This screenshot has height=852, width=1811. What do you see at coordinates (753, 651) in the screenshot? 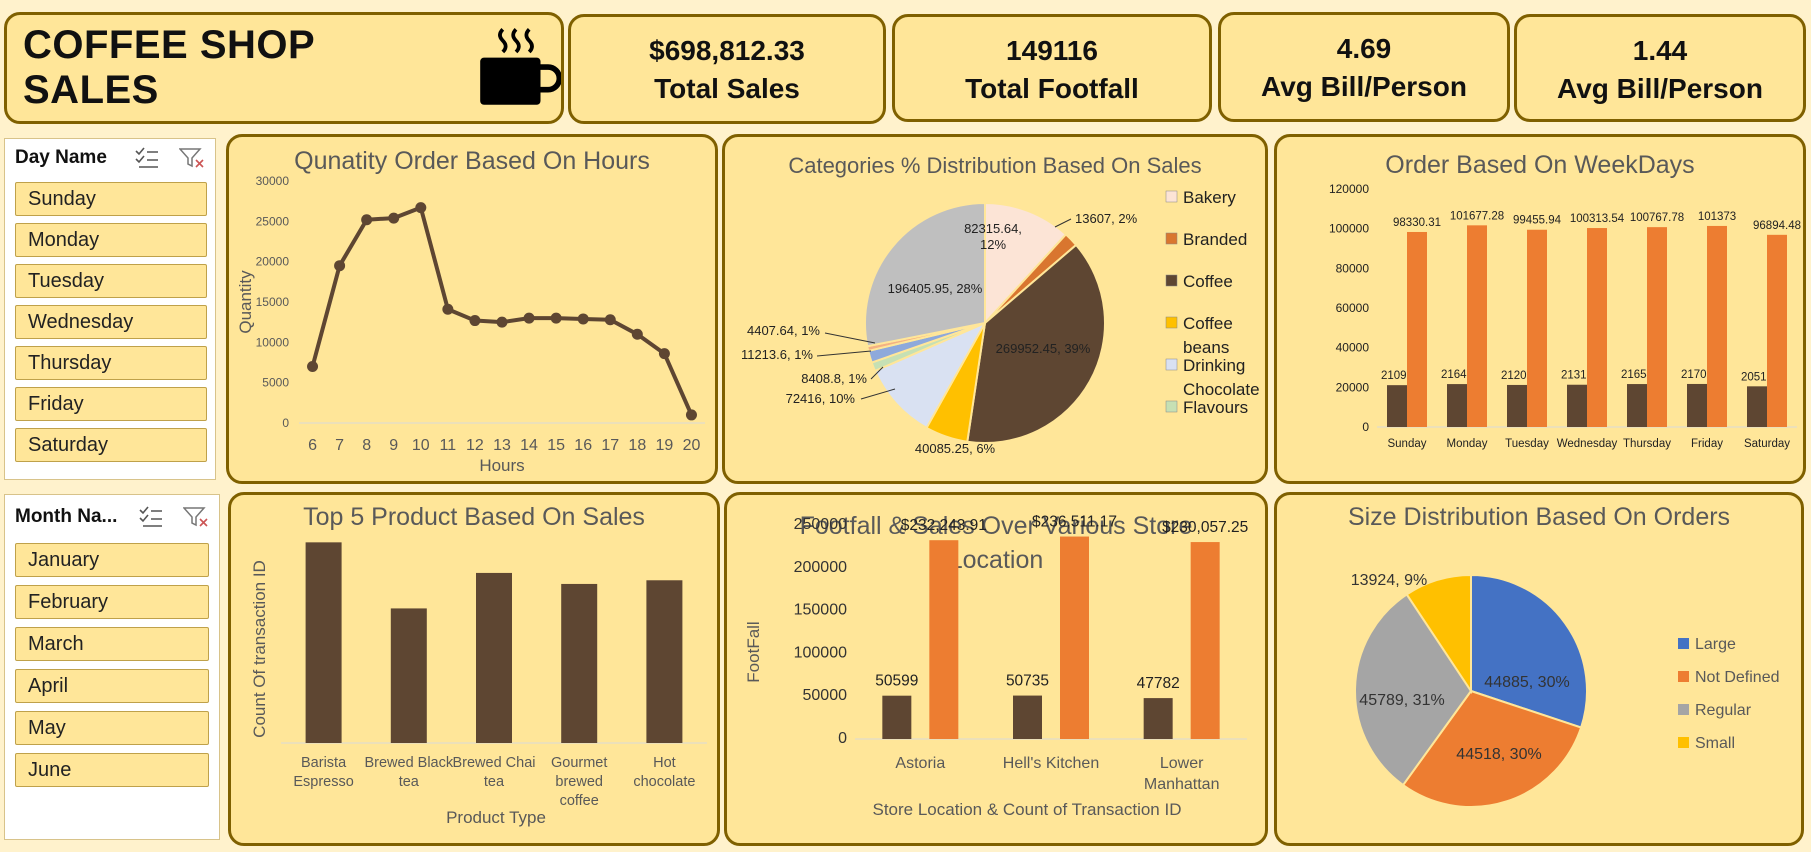
I see `y-axis-title: FootFall` at bounding box center [753, 651].